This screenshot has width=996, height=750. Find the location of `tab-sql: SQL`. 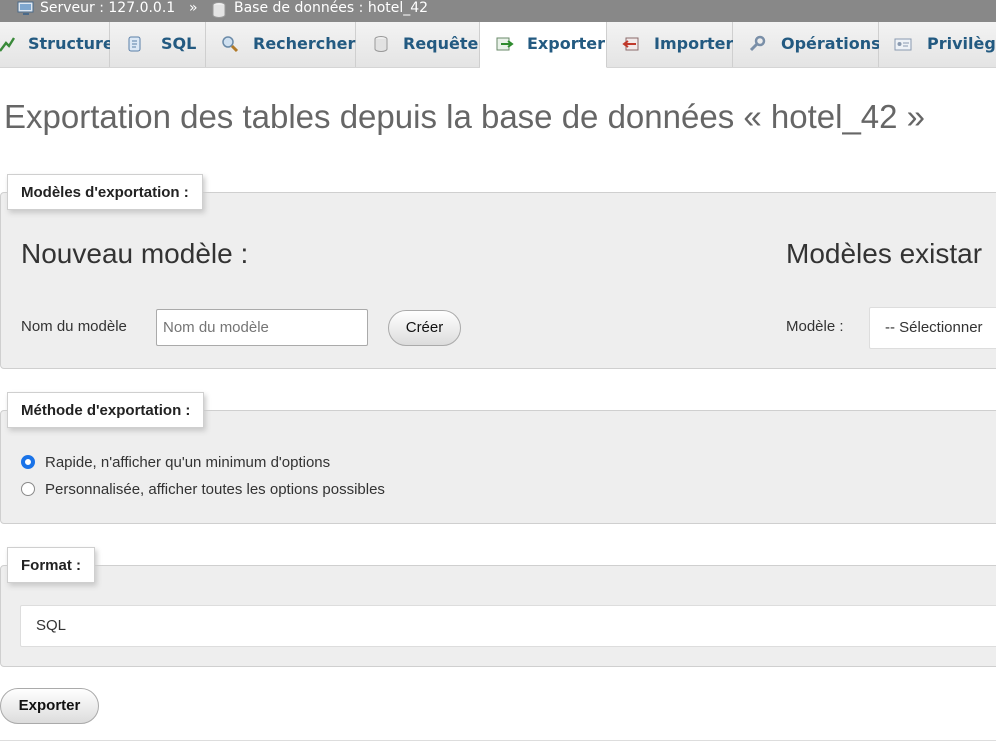

tab-sql: SQL is located at coordinates (158, 44).